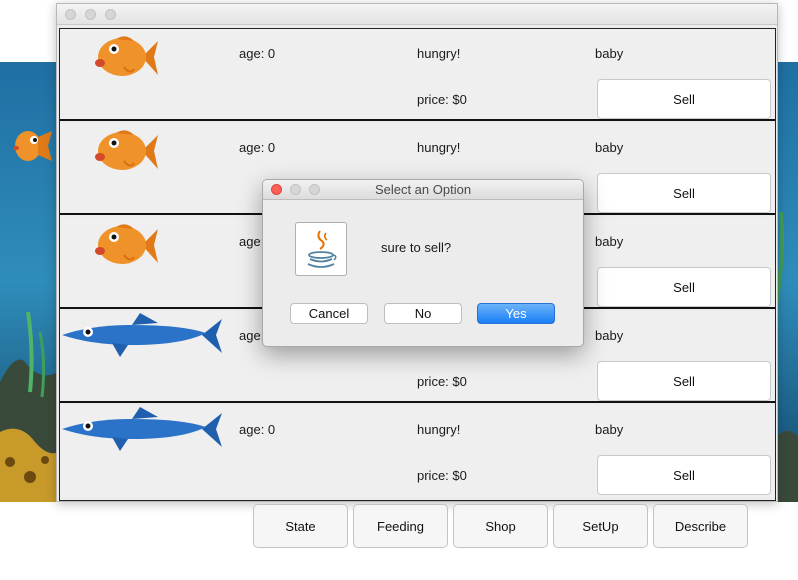 This screenshot has height=580, width=798. Describe the element at coordinates (110, 14) in the screenshot. I see `zoom-window-button` at that location.